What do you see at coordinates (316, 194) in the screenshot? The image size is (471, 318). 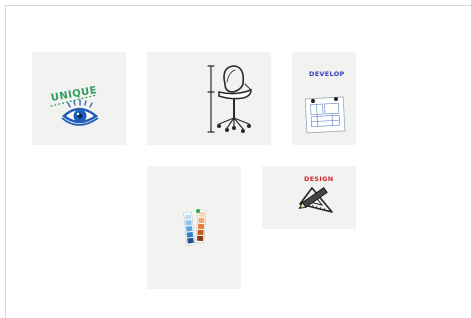 I see `pencil-ruler-icon: DESIGN` at bounding box center [316, 194].